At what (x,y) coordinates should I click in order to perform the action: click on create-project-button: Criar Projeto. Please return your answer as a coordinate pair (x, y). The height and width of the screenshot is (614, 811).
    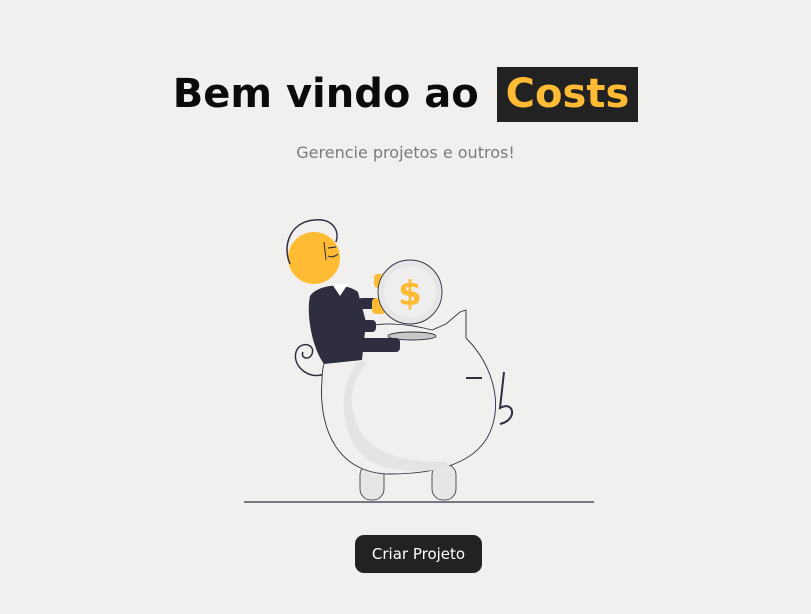
    Looking at the image, I should click on (418, 554).